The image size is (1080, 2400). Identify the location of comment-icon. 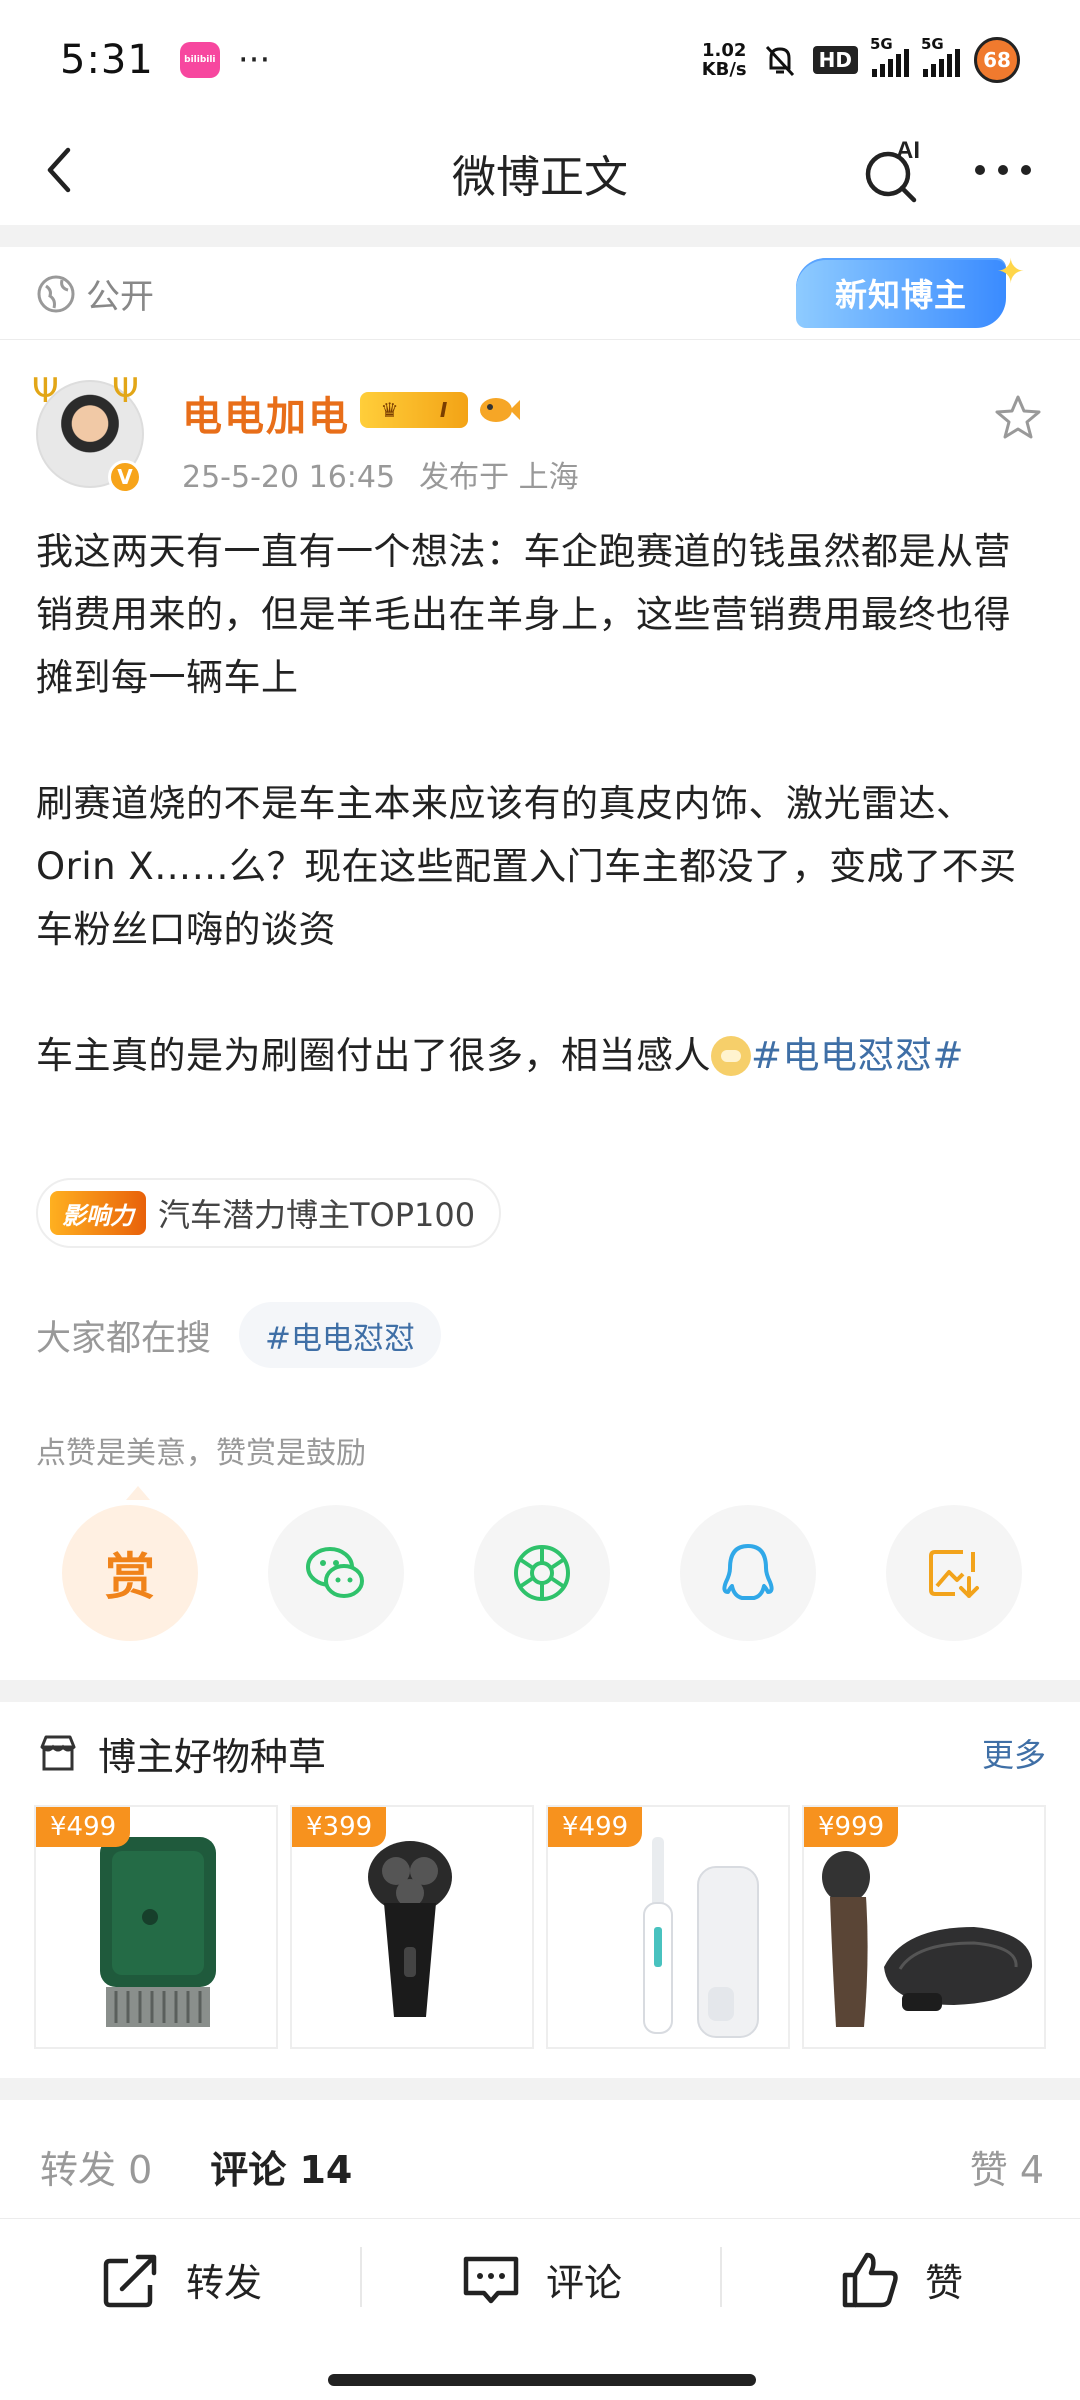
(491, 2279).